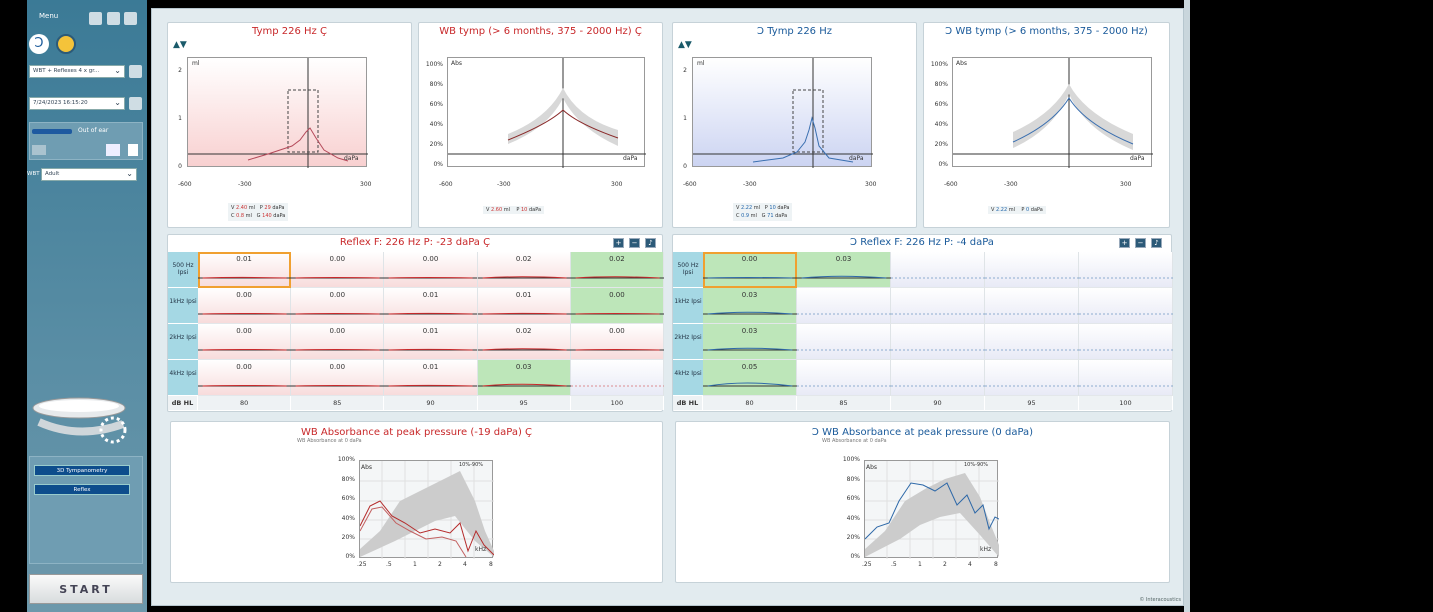 This screenshot has height=612, width=1433. Describe the element at coordinates (277, 112) in the screenshot. I see `tymp-left-plot` at that location.